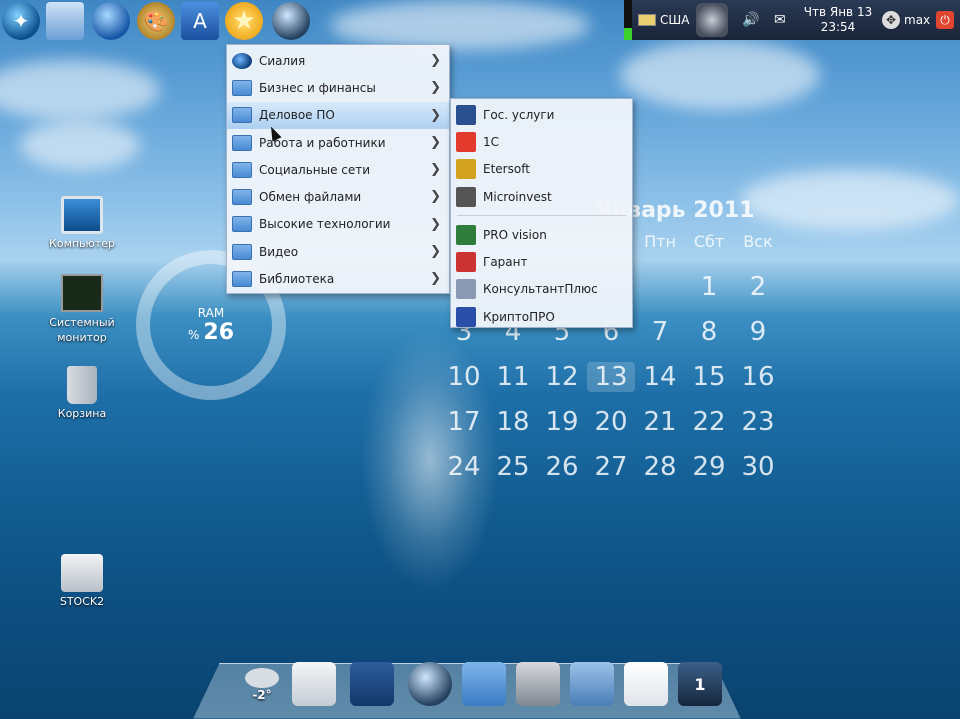  Describe the element at coordinates (646, 684) in the screenshot. I see `whiteboard-icon` at that location.